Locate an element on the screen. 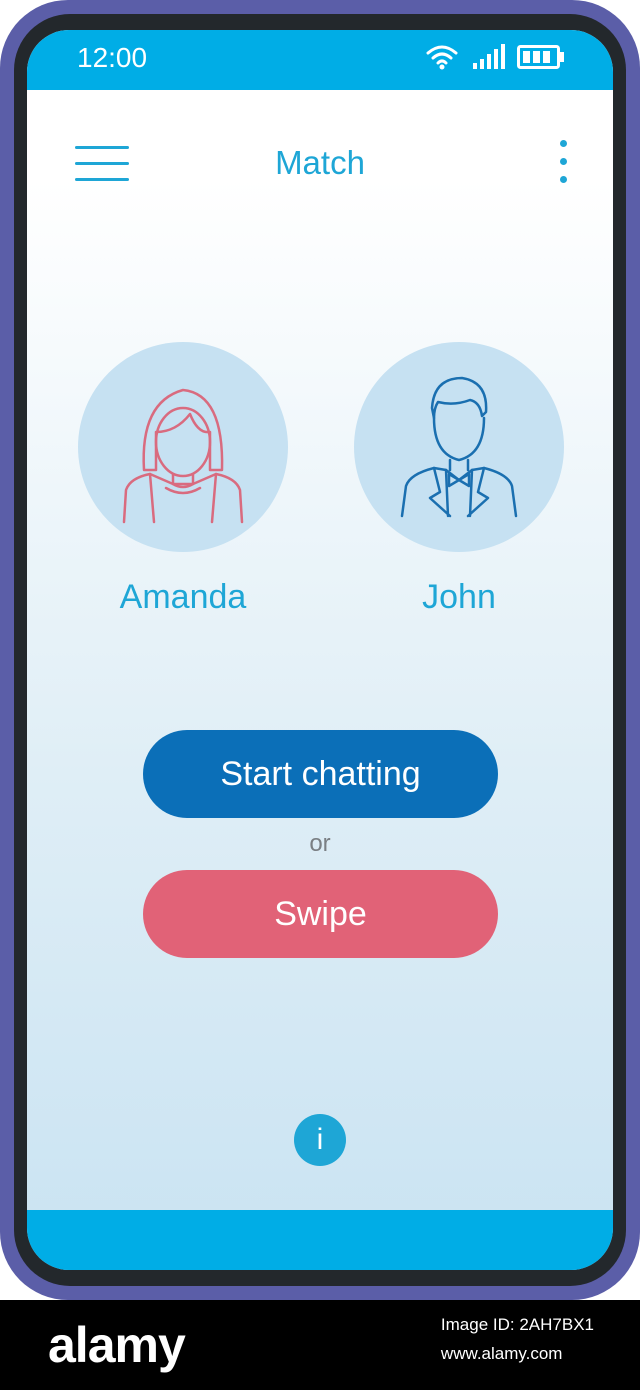 Image resolution: width=640 pixels, height=1390 pixels. or-separator: or is located at coordinates (320, 843).